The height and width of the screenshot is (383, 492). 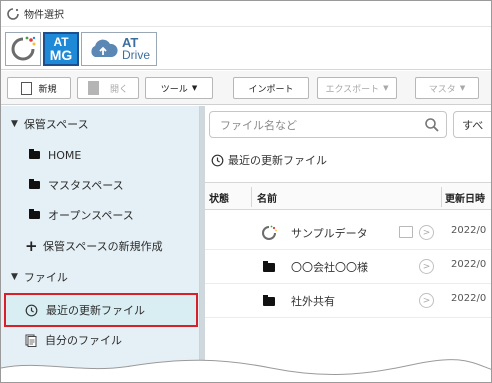 I want to click on my-files-icon, so click(x=31, y=340).